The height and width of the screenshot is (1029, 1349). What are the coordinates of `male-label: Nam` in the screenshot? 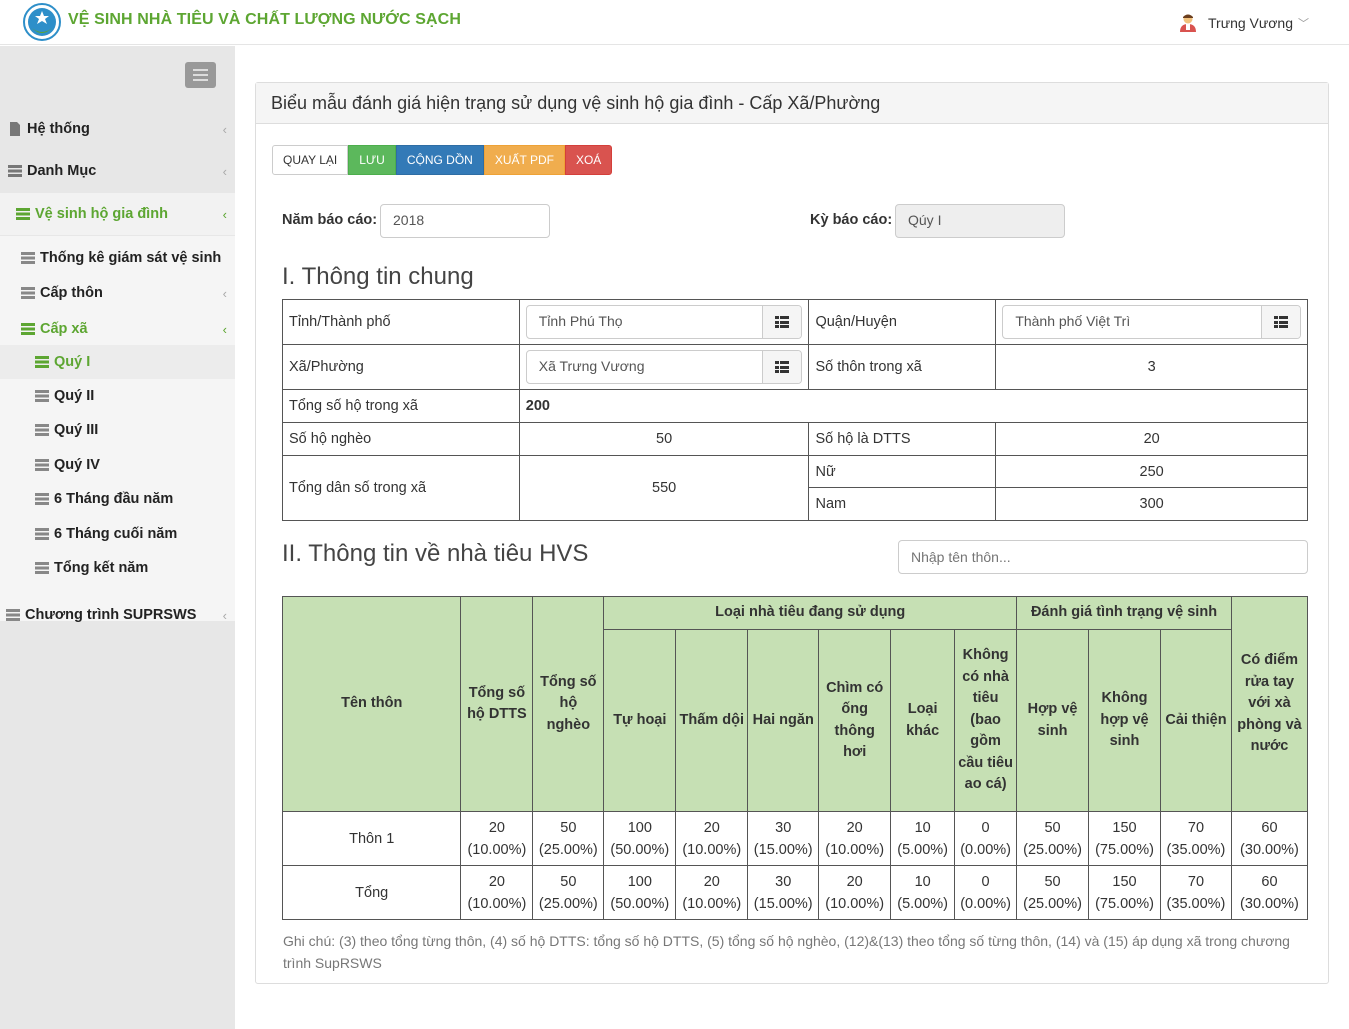 It's located at (902, 504).